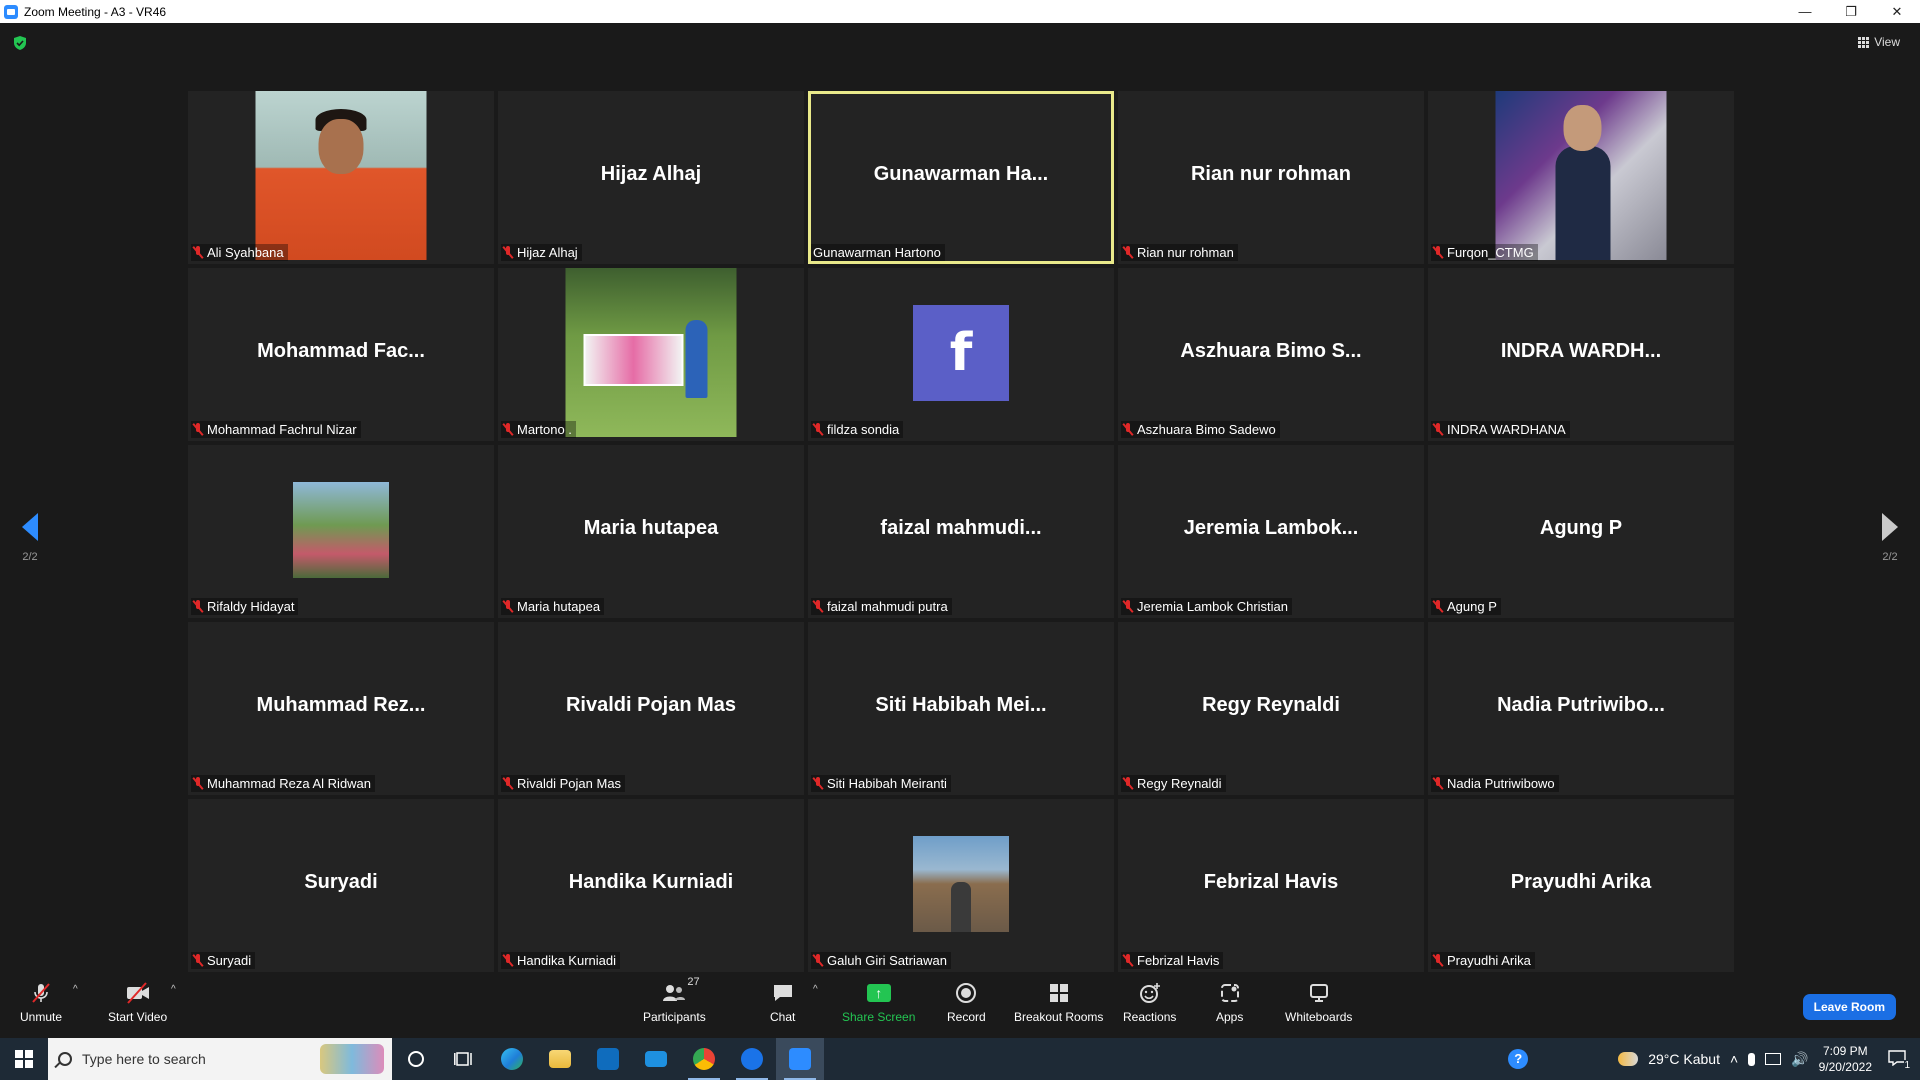 This screenshot has width=1920, height=1080. What do you see at coordinates (1495, 783) in the screenshot?
I see `participant-name-label: Nadia Putriwibowo` at bounding box center [1495, 783].